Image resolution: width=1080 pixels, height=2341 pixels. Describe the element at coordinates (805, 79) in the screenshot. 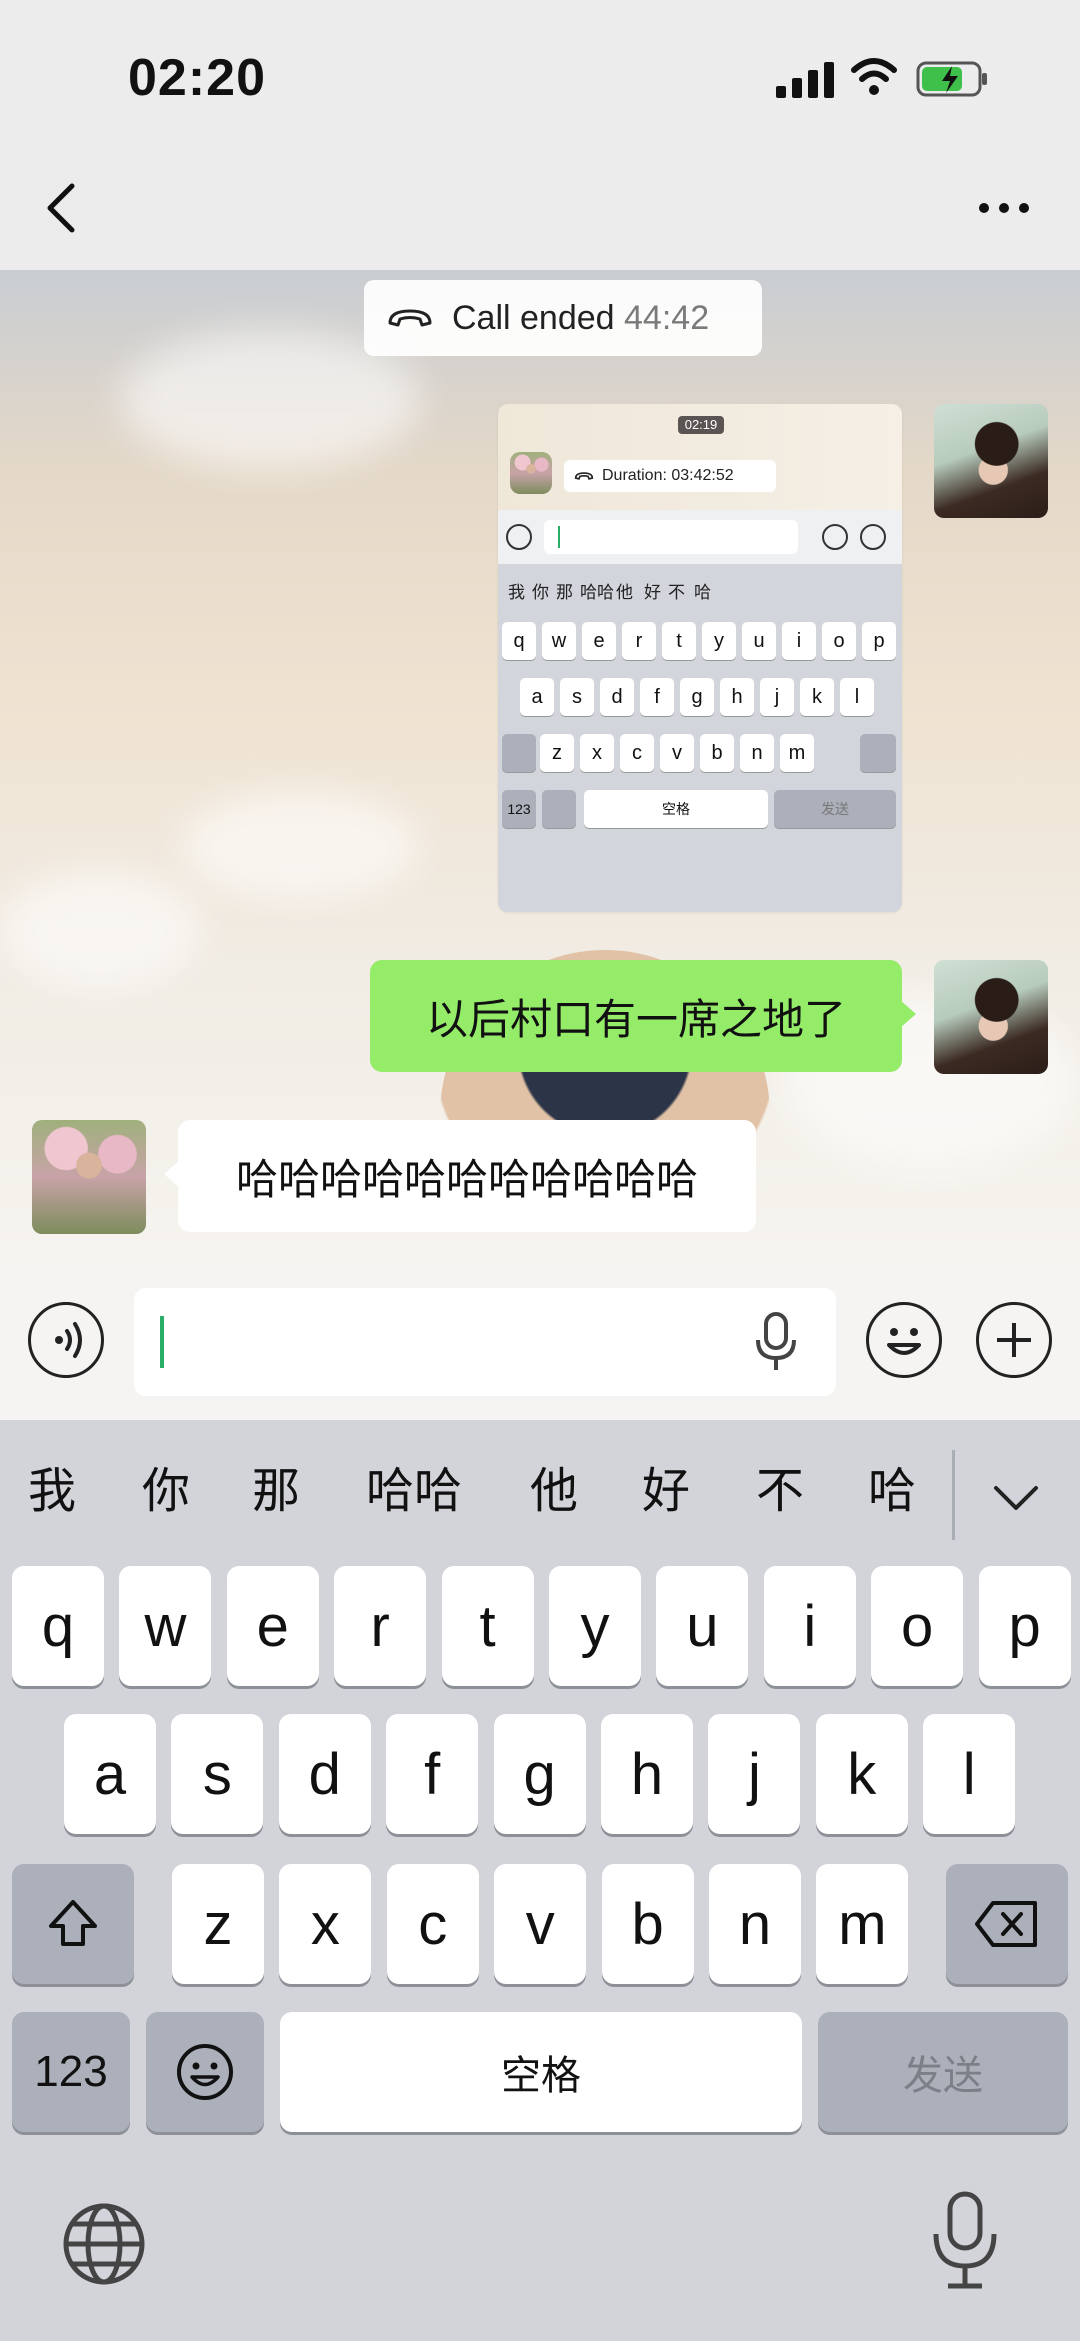

I see `signal-icon` at that location.